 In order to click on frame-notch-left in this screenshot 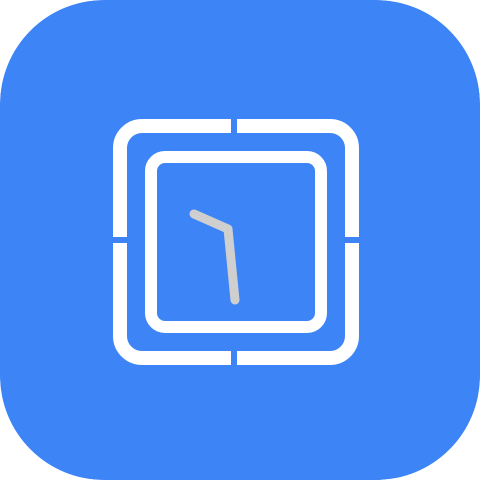, I will do `click(123, 240)`.